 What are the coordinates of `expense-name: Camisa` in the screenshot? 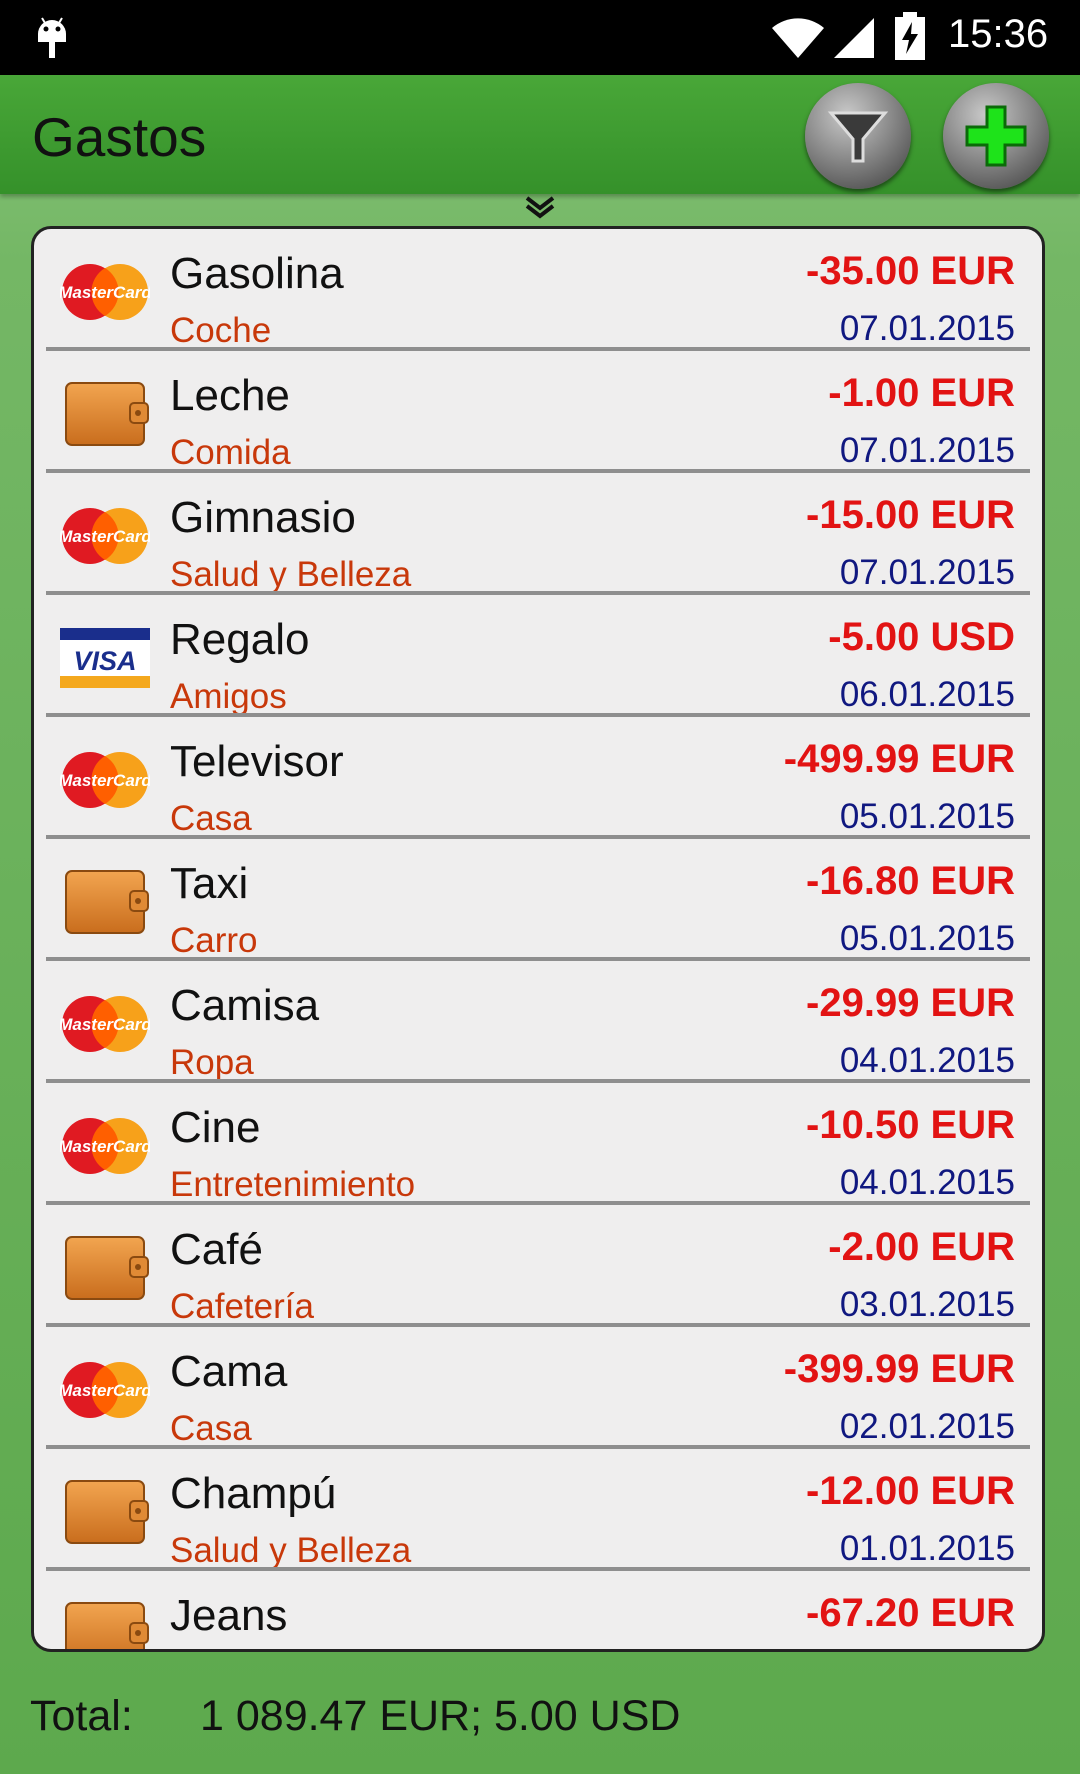 It's located at (245, 1005).